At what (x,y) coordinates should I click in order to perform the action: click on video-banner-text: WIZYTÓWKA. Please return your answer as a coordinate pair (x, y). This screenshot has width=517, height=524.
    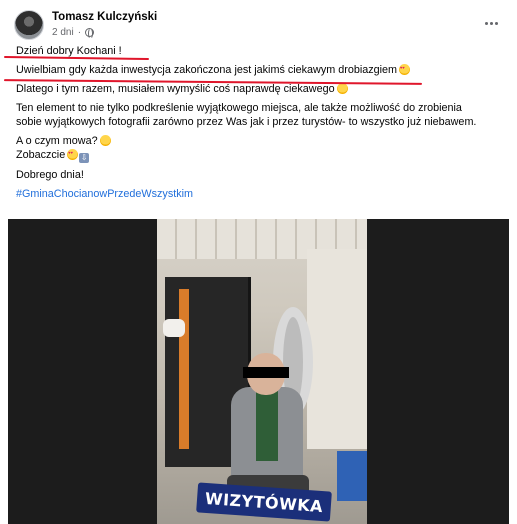
    Looking at the image, I should click on (264, 502).